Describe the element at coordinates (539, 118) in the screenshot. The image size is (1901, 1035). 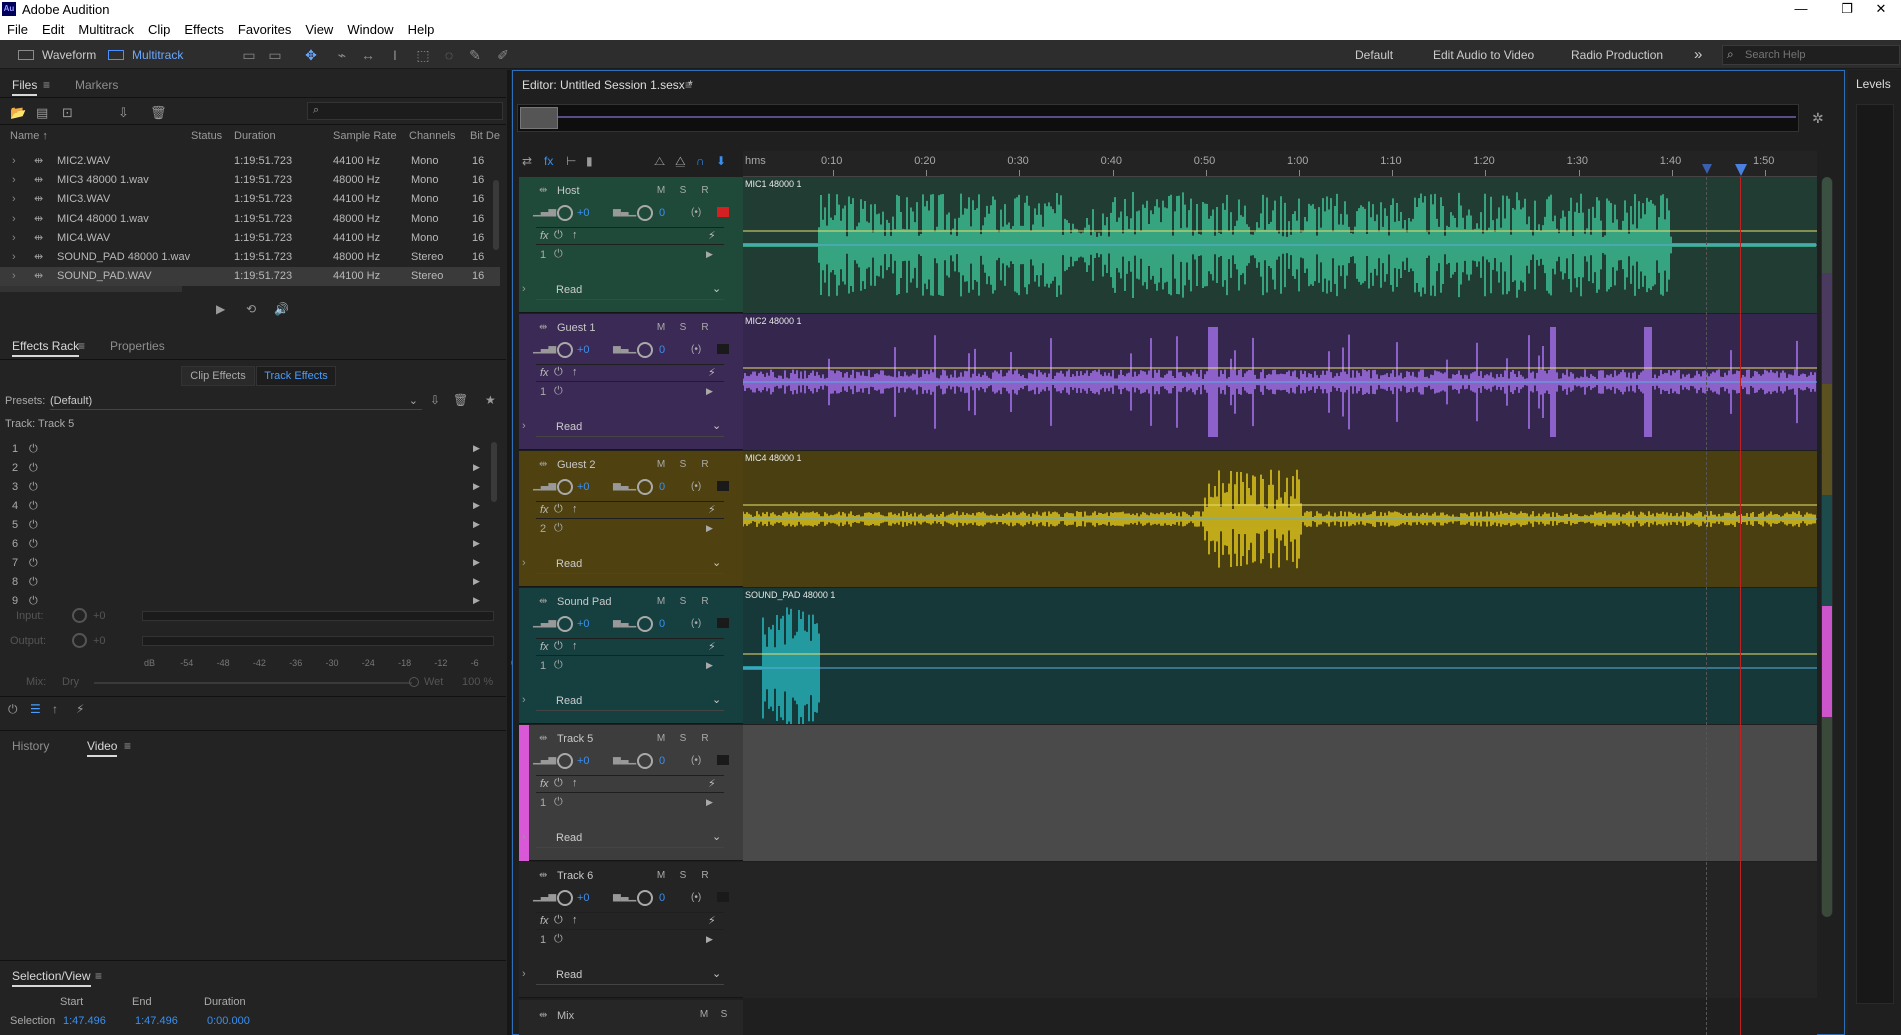
I see `overview-viewport-handle` at that location.